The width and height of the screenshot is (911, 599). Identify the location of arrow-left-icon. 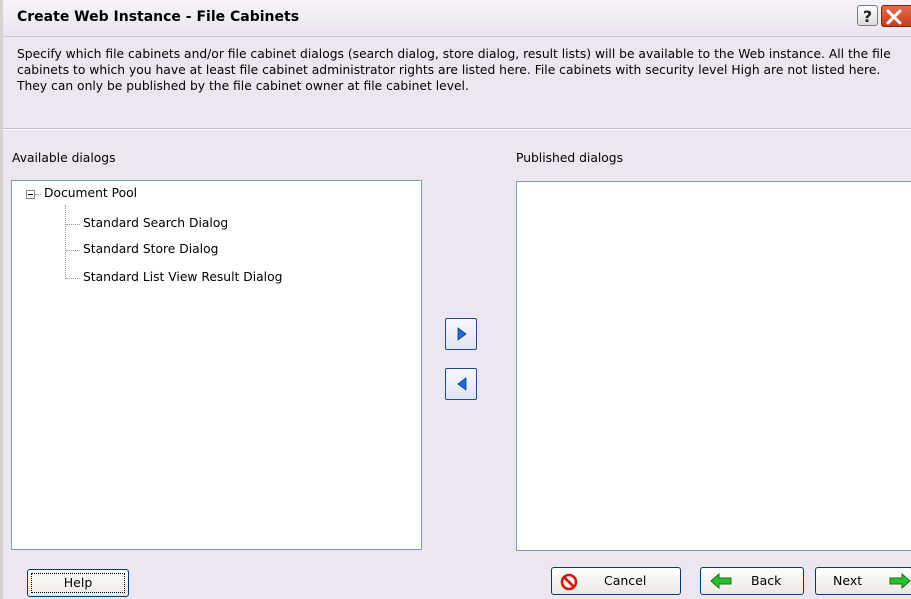
(462, 384).